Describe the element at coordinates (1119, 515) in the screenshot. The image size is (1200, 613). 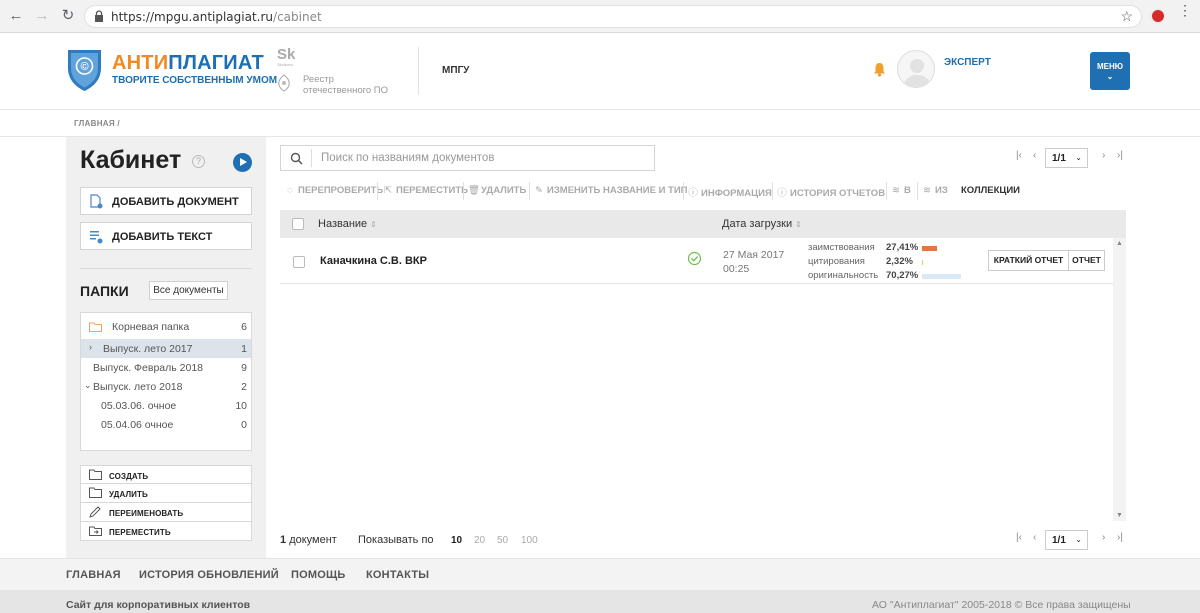
I see `scroll-down-icon: ▼` at that location.